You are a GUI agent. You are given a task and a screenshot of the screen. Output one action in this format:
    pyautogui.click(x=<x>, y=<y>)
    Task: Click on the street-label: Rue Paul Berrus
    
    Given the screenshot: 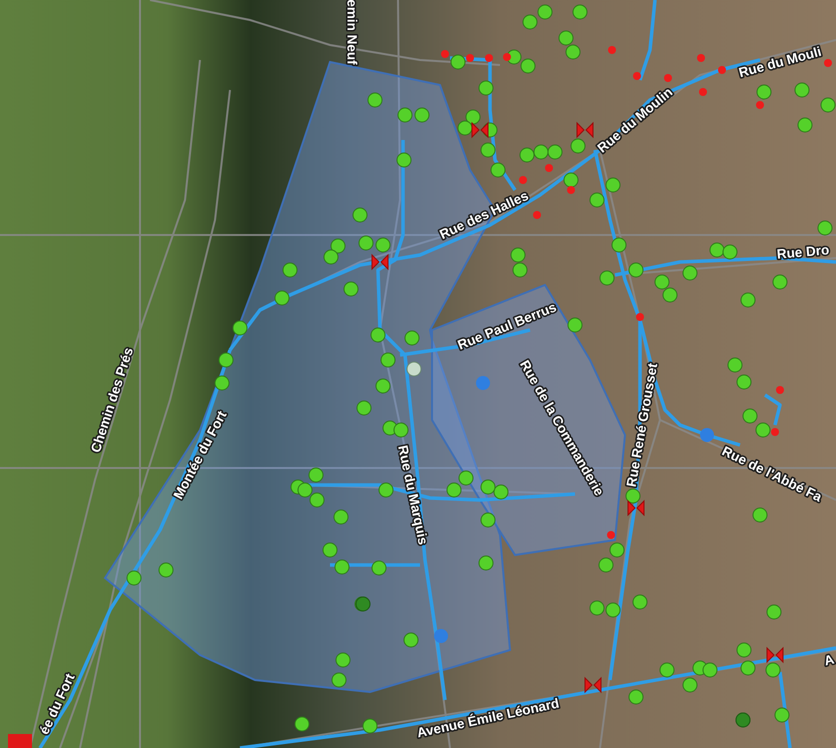 What is the action you would take?
    pyautogui.click(x=507, y=326)
    